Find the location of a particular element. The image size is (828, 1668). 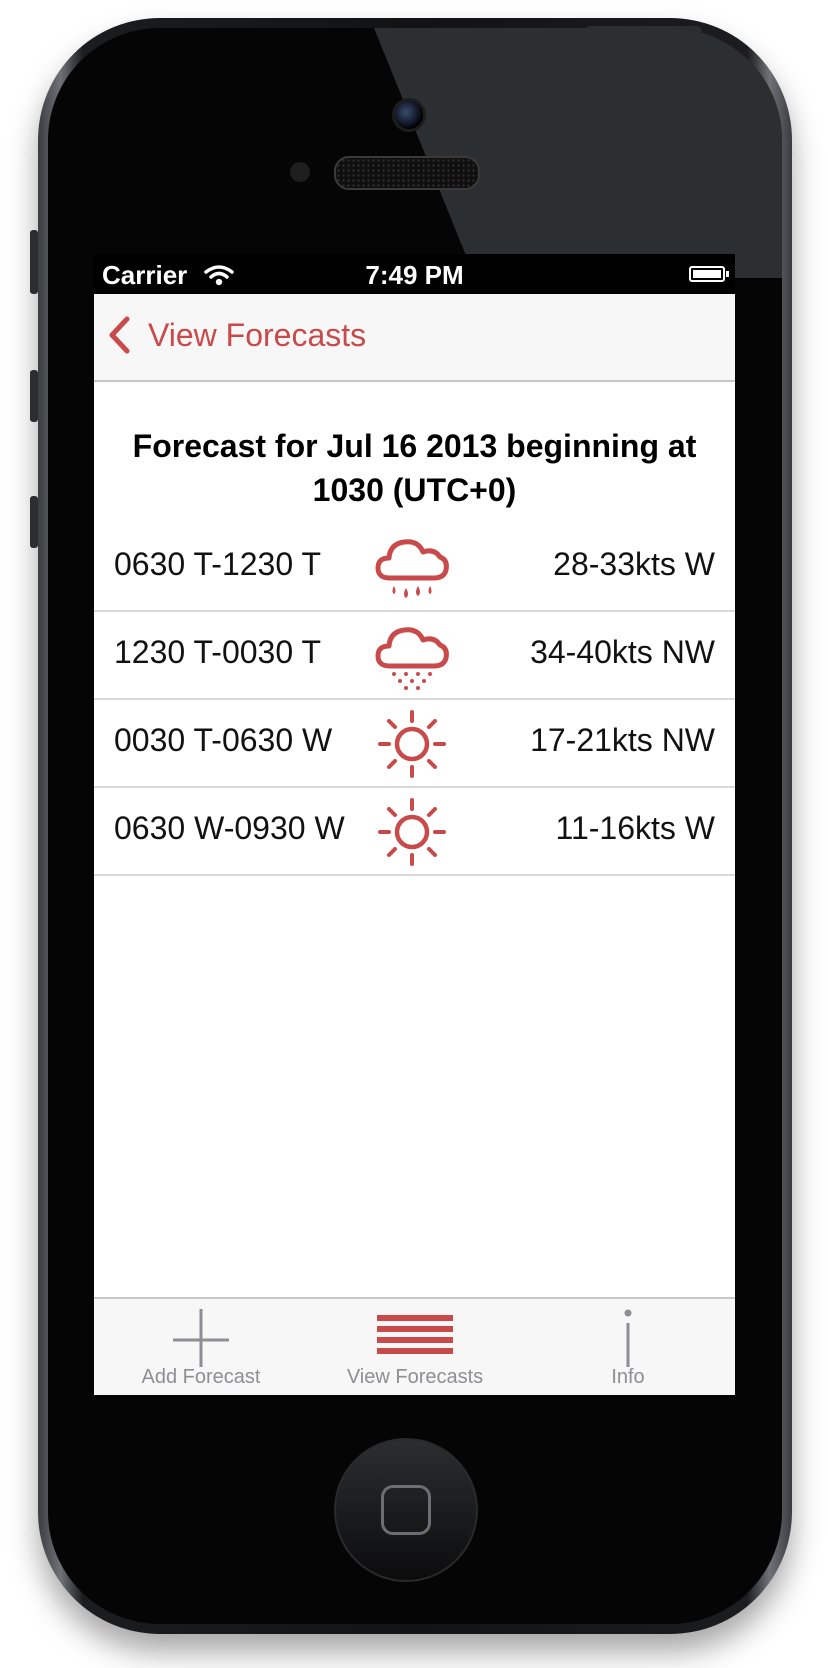

mute-switch is located at coordinates (34, 262).